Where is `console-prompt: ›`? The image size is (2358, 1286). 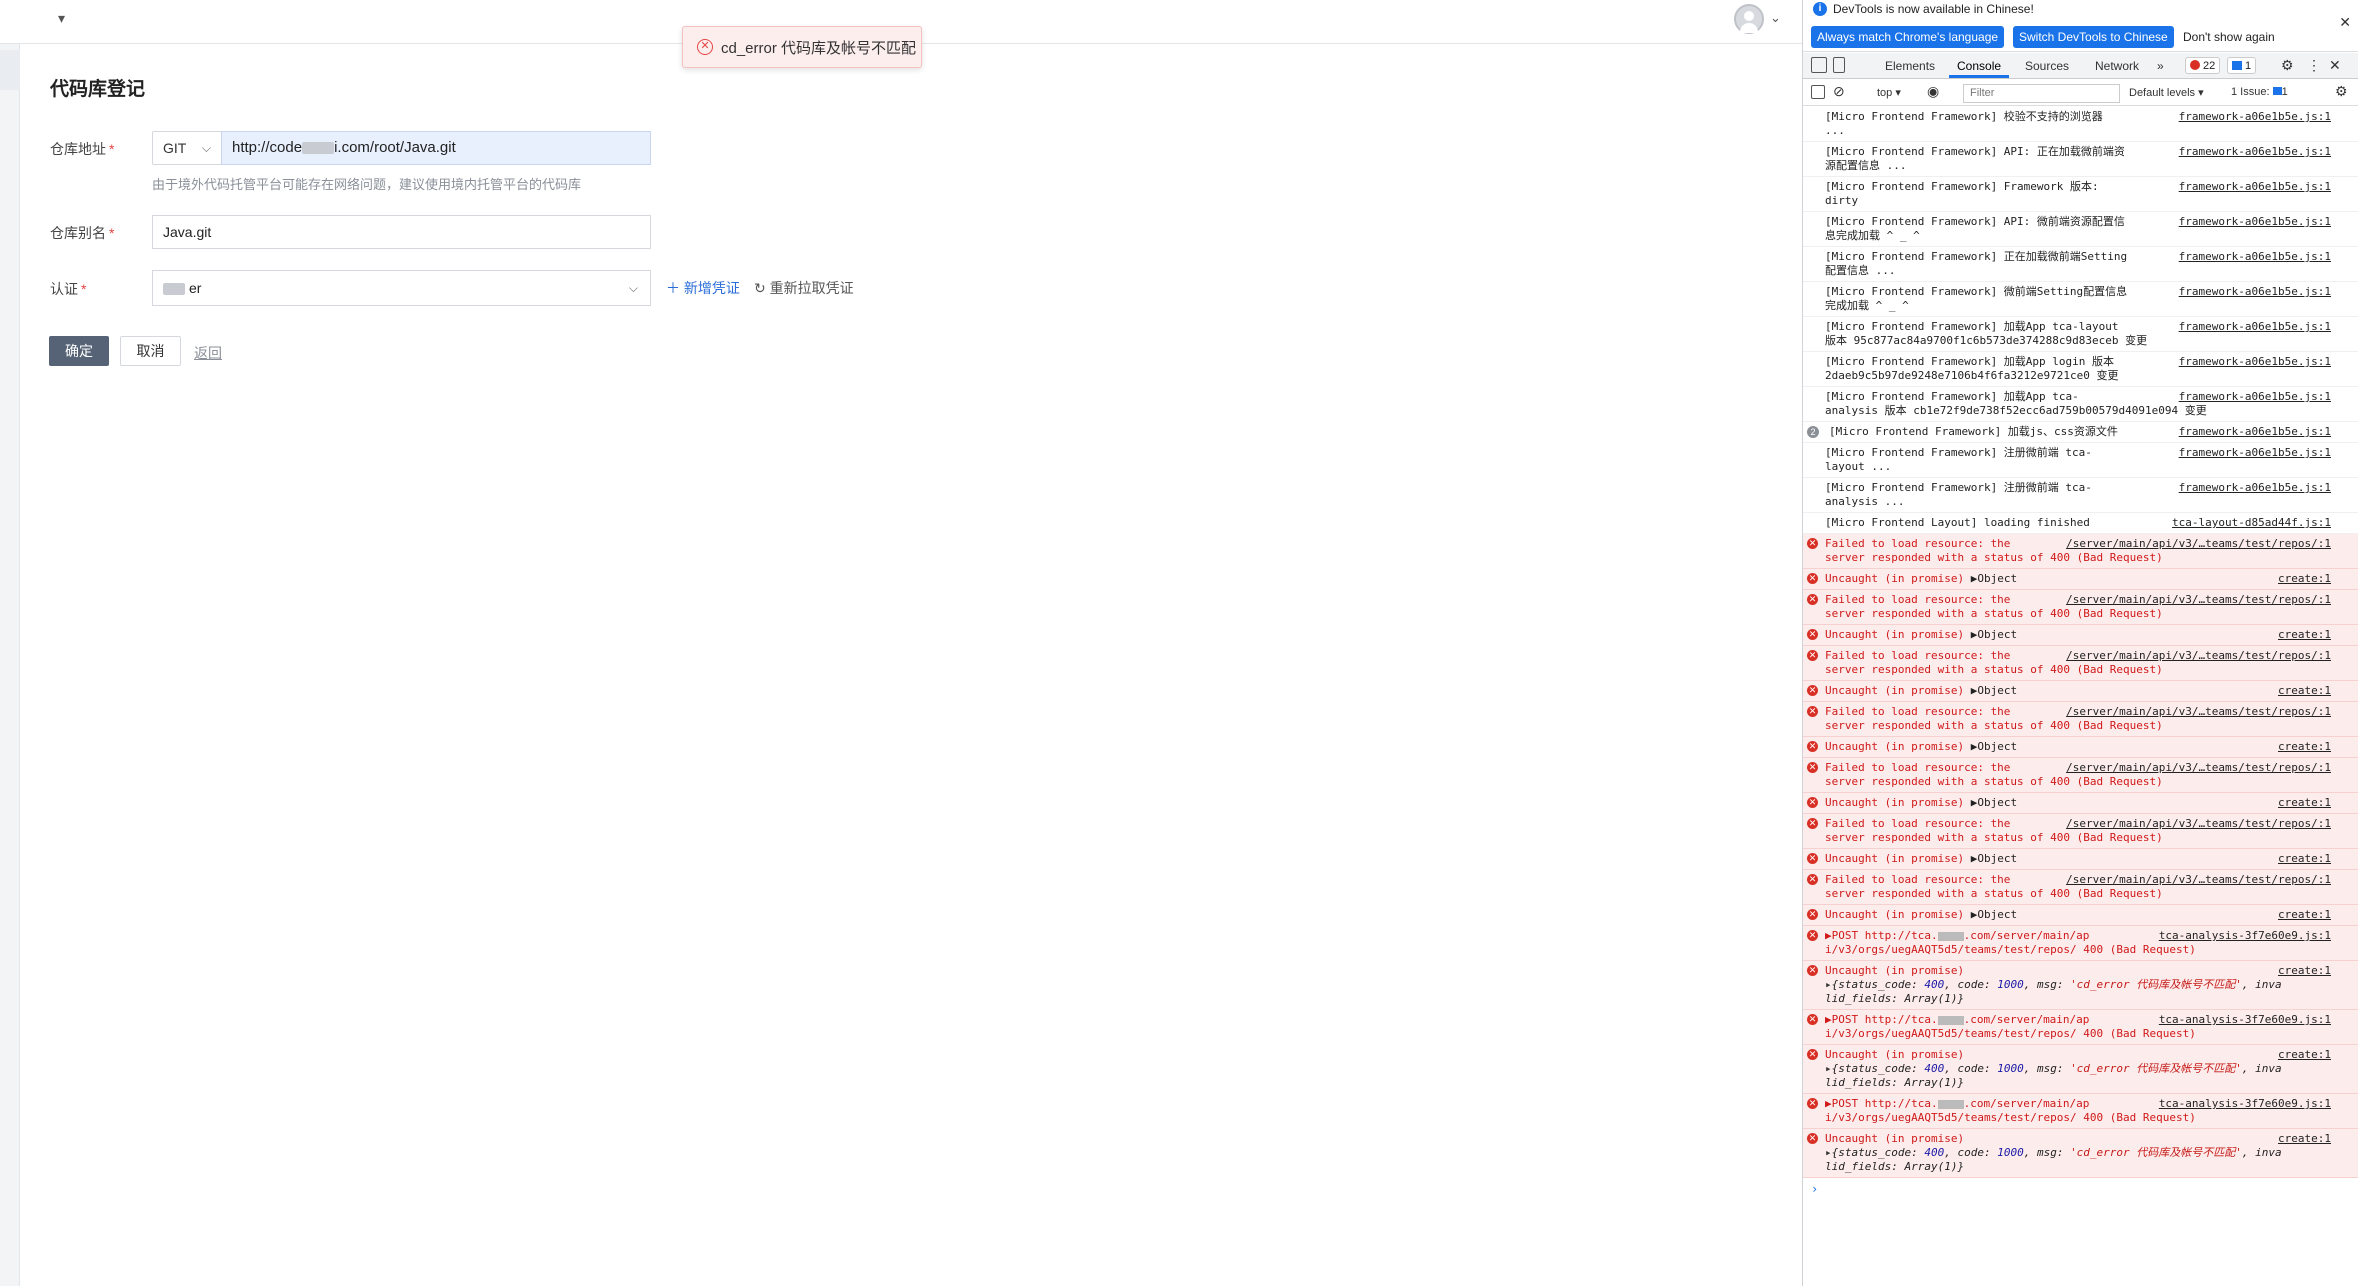
console-prompt: › is located at coordinates (2080, 1189).